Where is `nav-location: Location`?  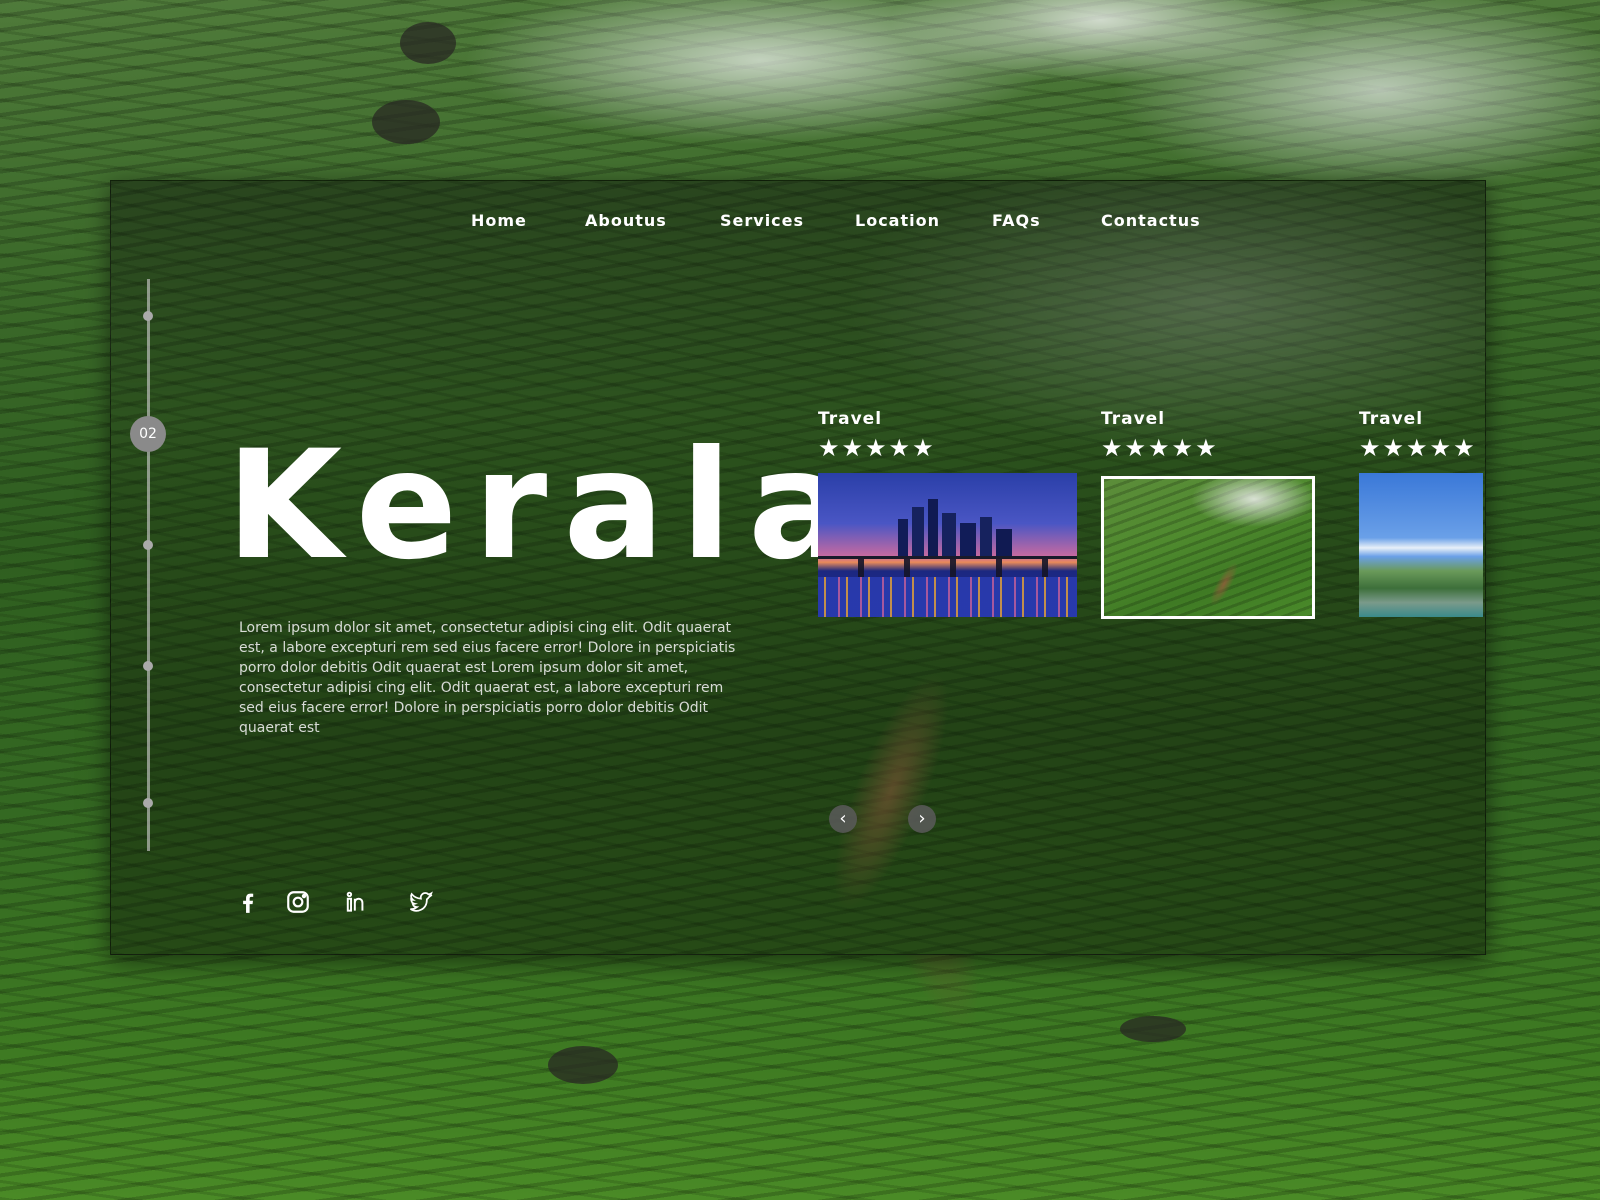
nav-location: Location is located at coordinates (897, 220).